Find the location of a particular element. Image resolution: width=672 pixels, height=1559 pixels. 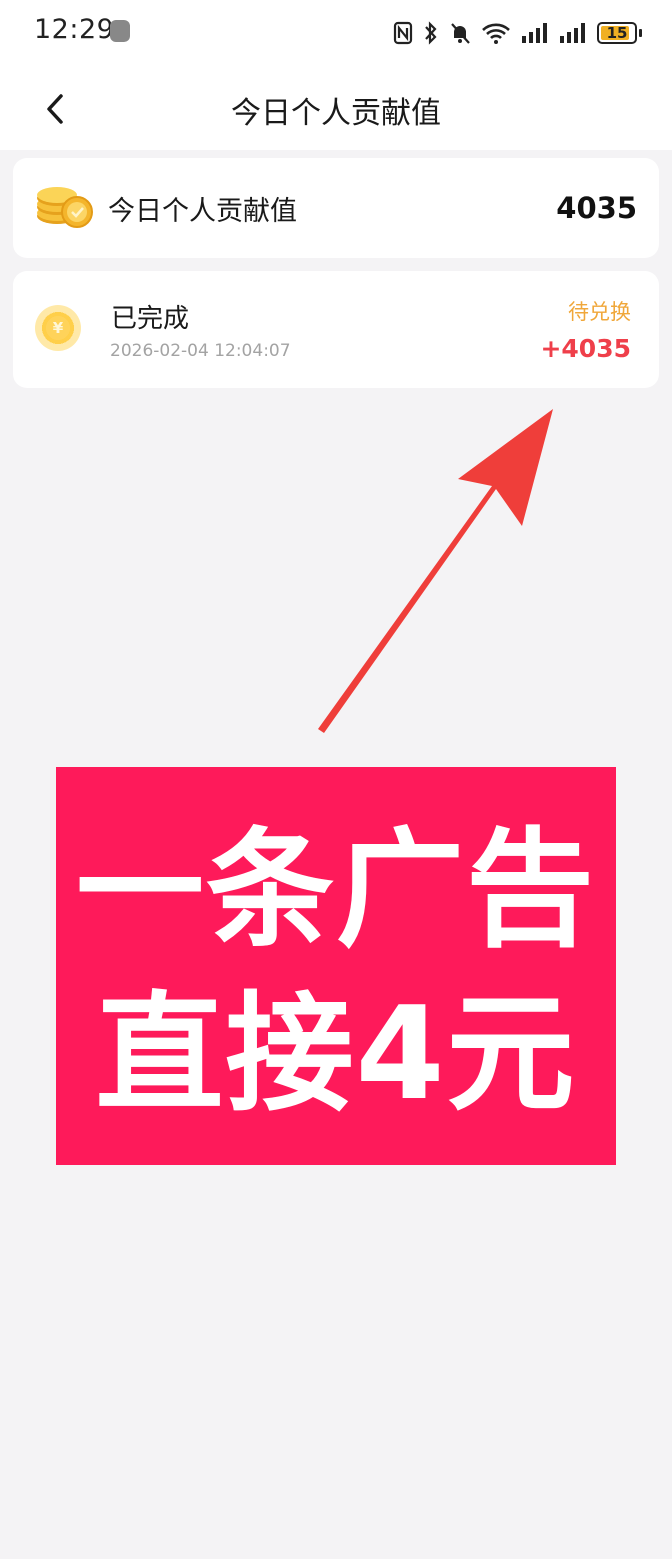

yuan-coin-icon: ¥ is located at coordinates (58, 328).